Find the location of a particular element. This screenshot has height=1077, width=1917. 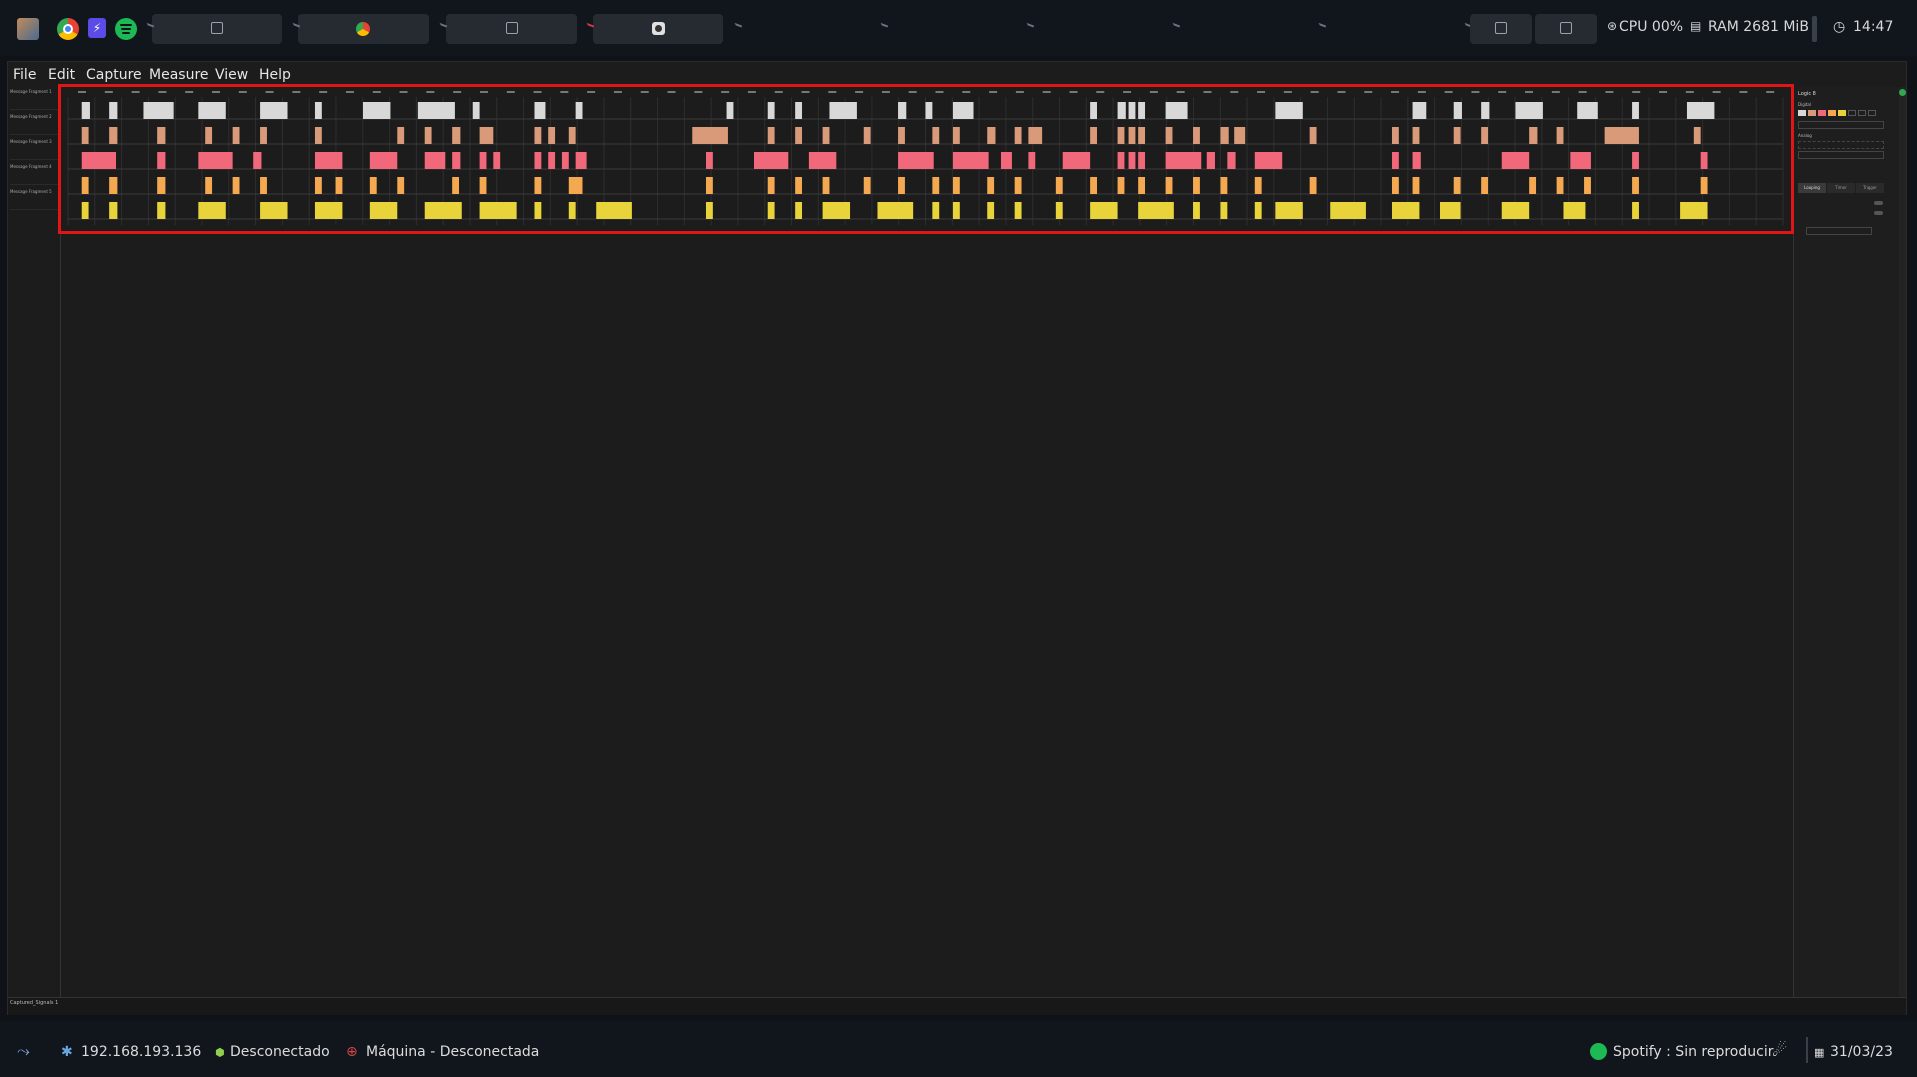

digital-channel-toggles is located at coordinates (1840, 113).